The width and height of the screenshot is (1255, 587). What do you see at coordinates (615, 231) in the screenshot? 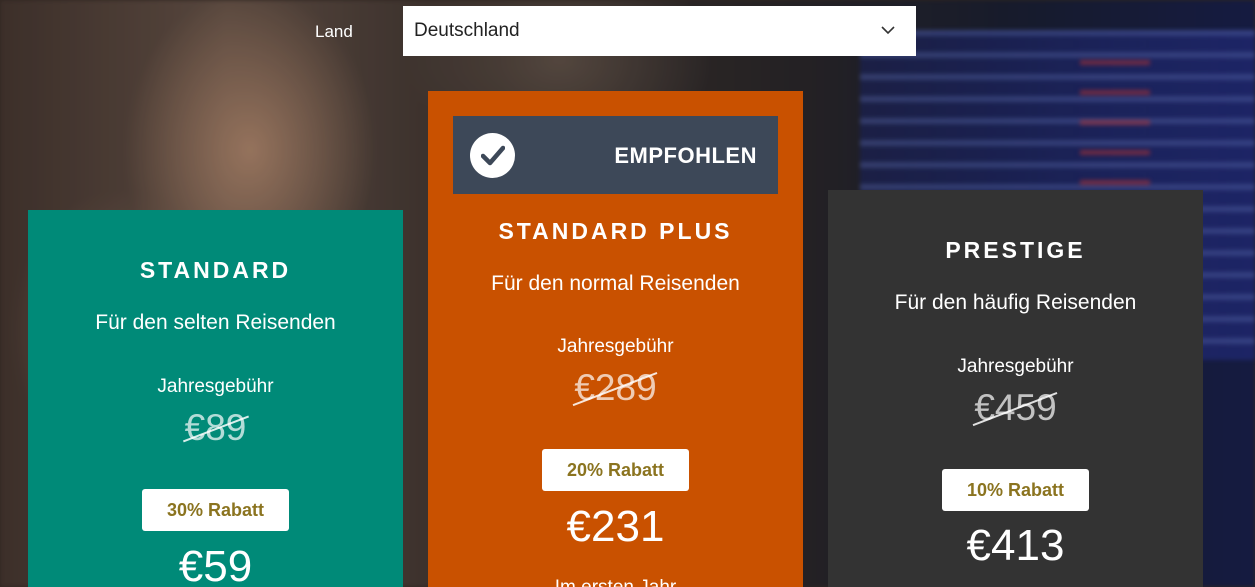
I see `plan-title: STANDARD PLUS` at bounding box center [615, 231].